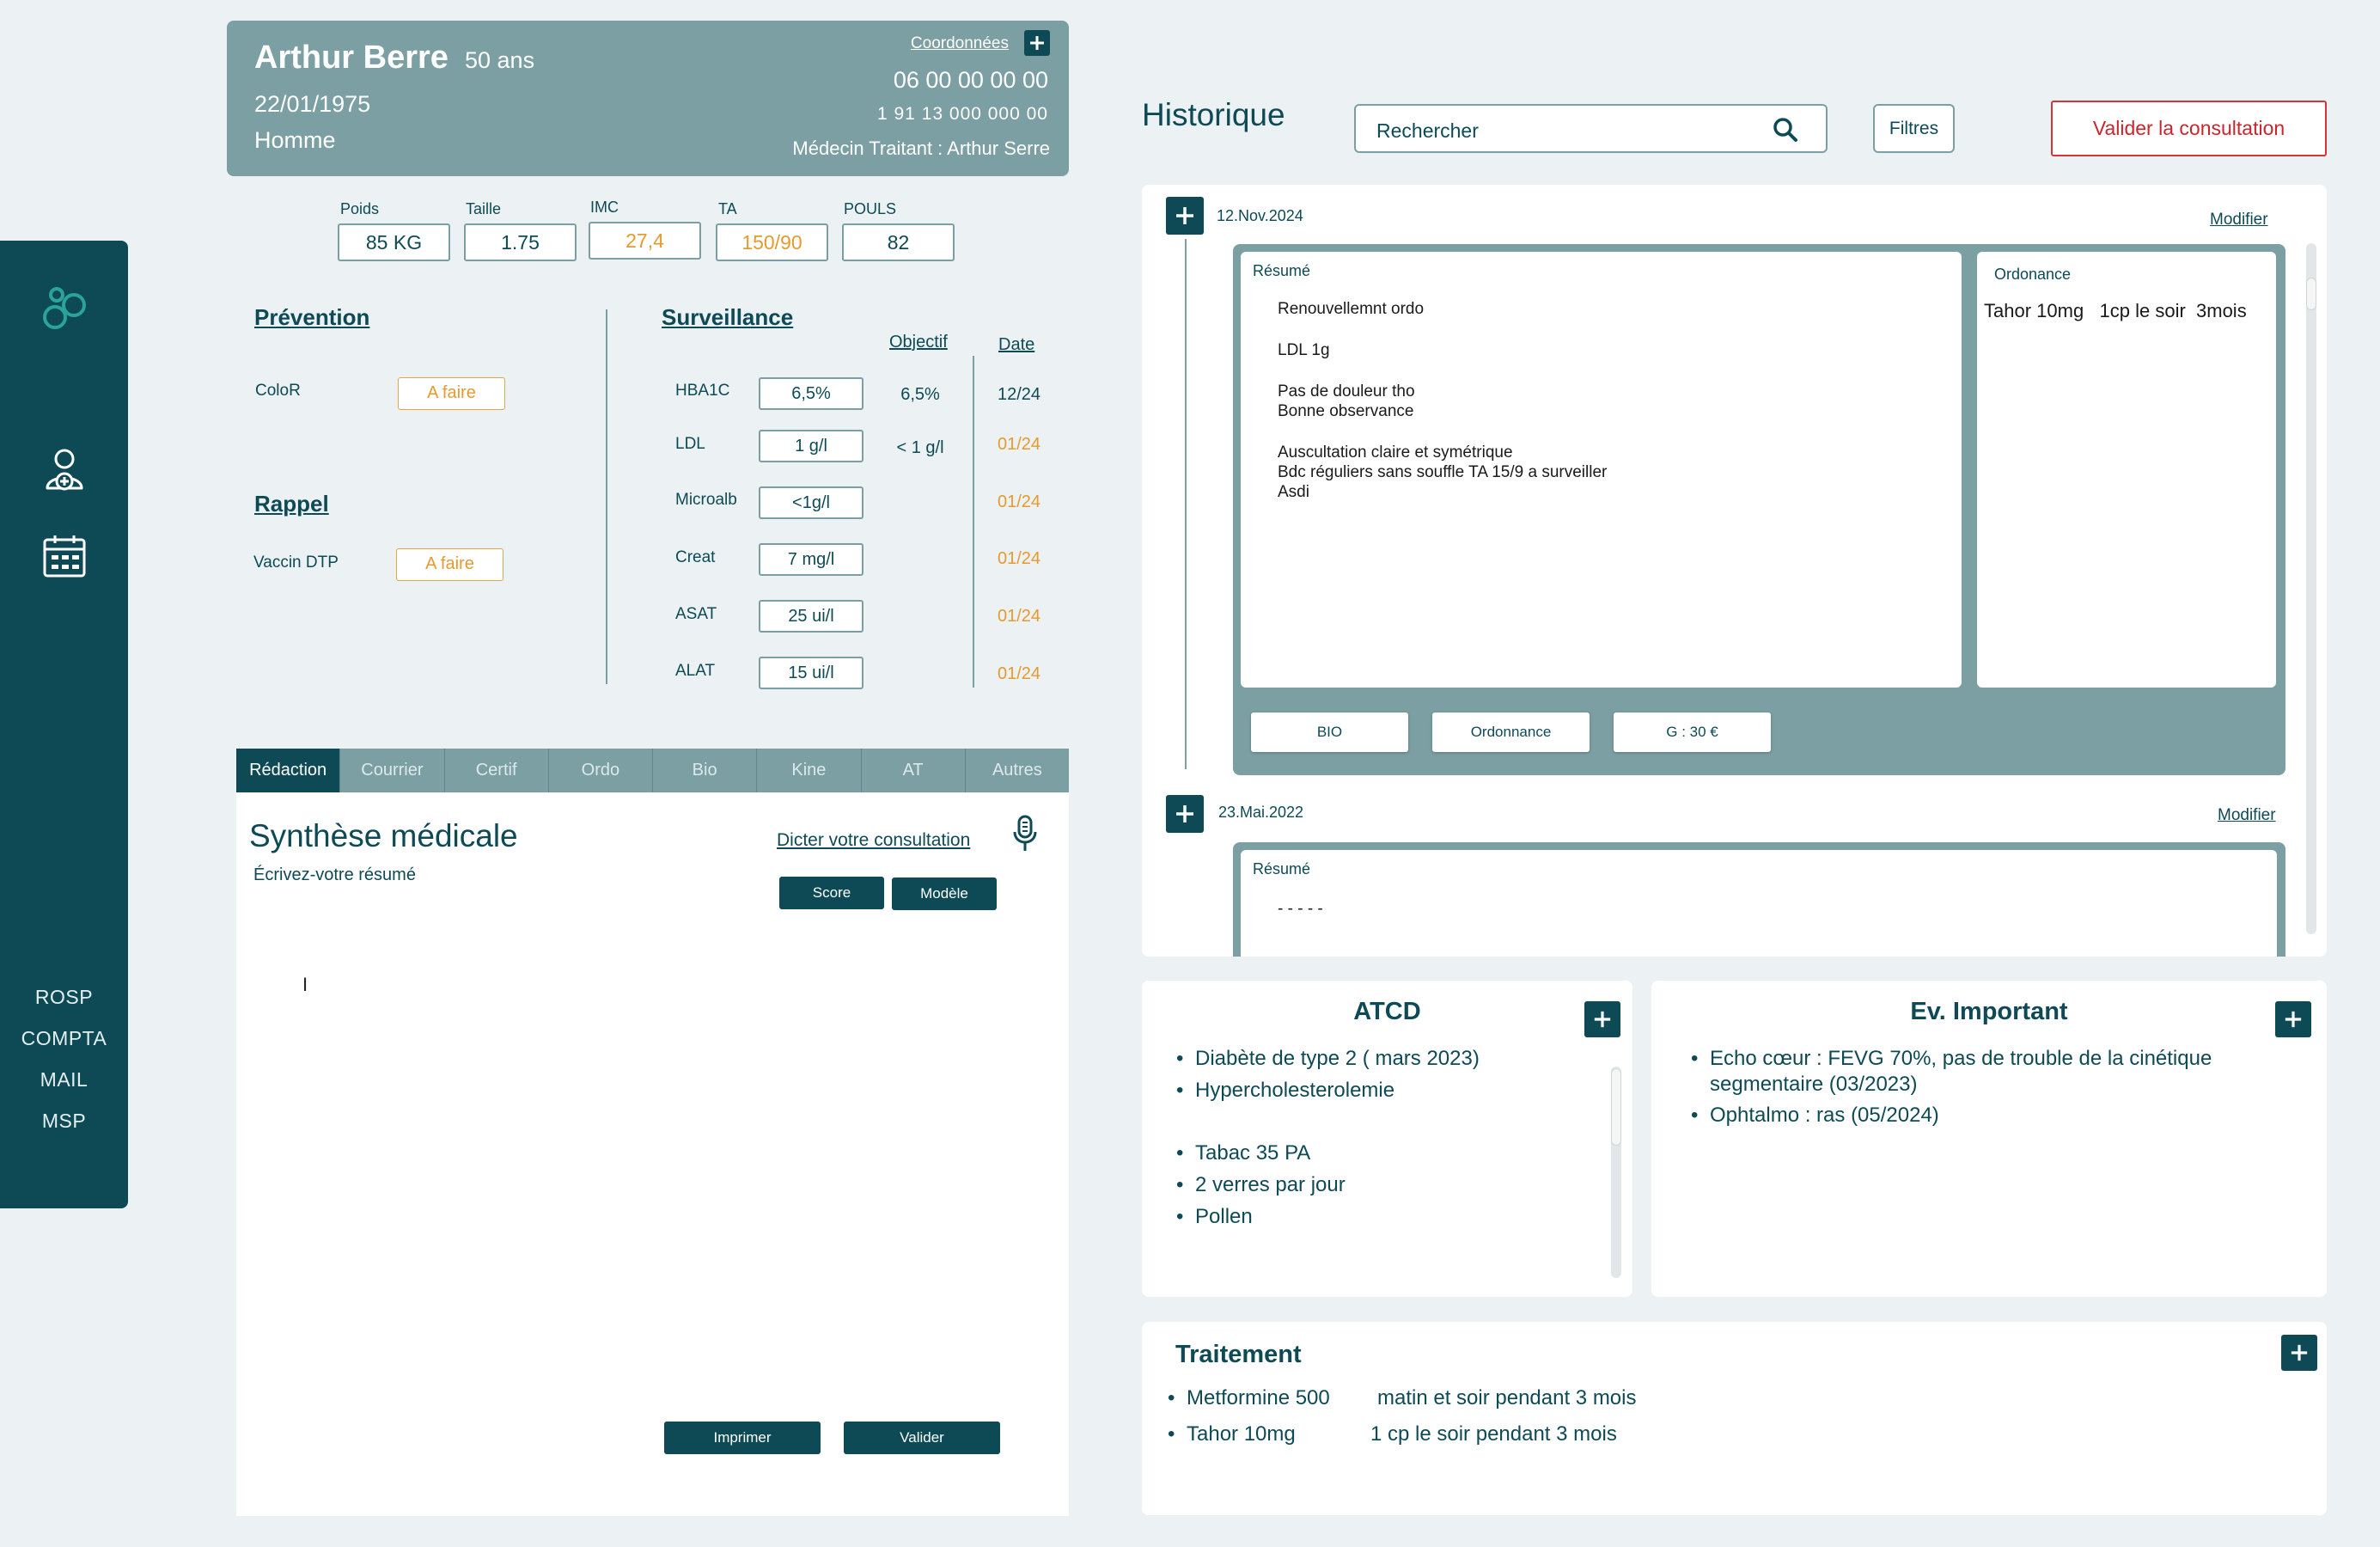 The height and width of the screenshot is (1547, 2380). Describe the element at coordinates (1259, 1398) in the screenshot. I see `treatment-drug: Metformine 500` at that location.